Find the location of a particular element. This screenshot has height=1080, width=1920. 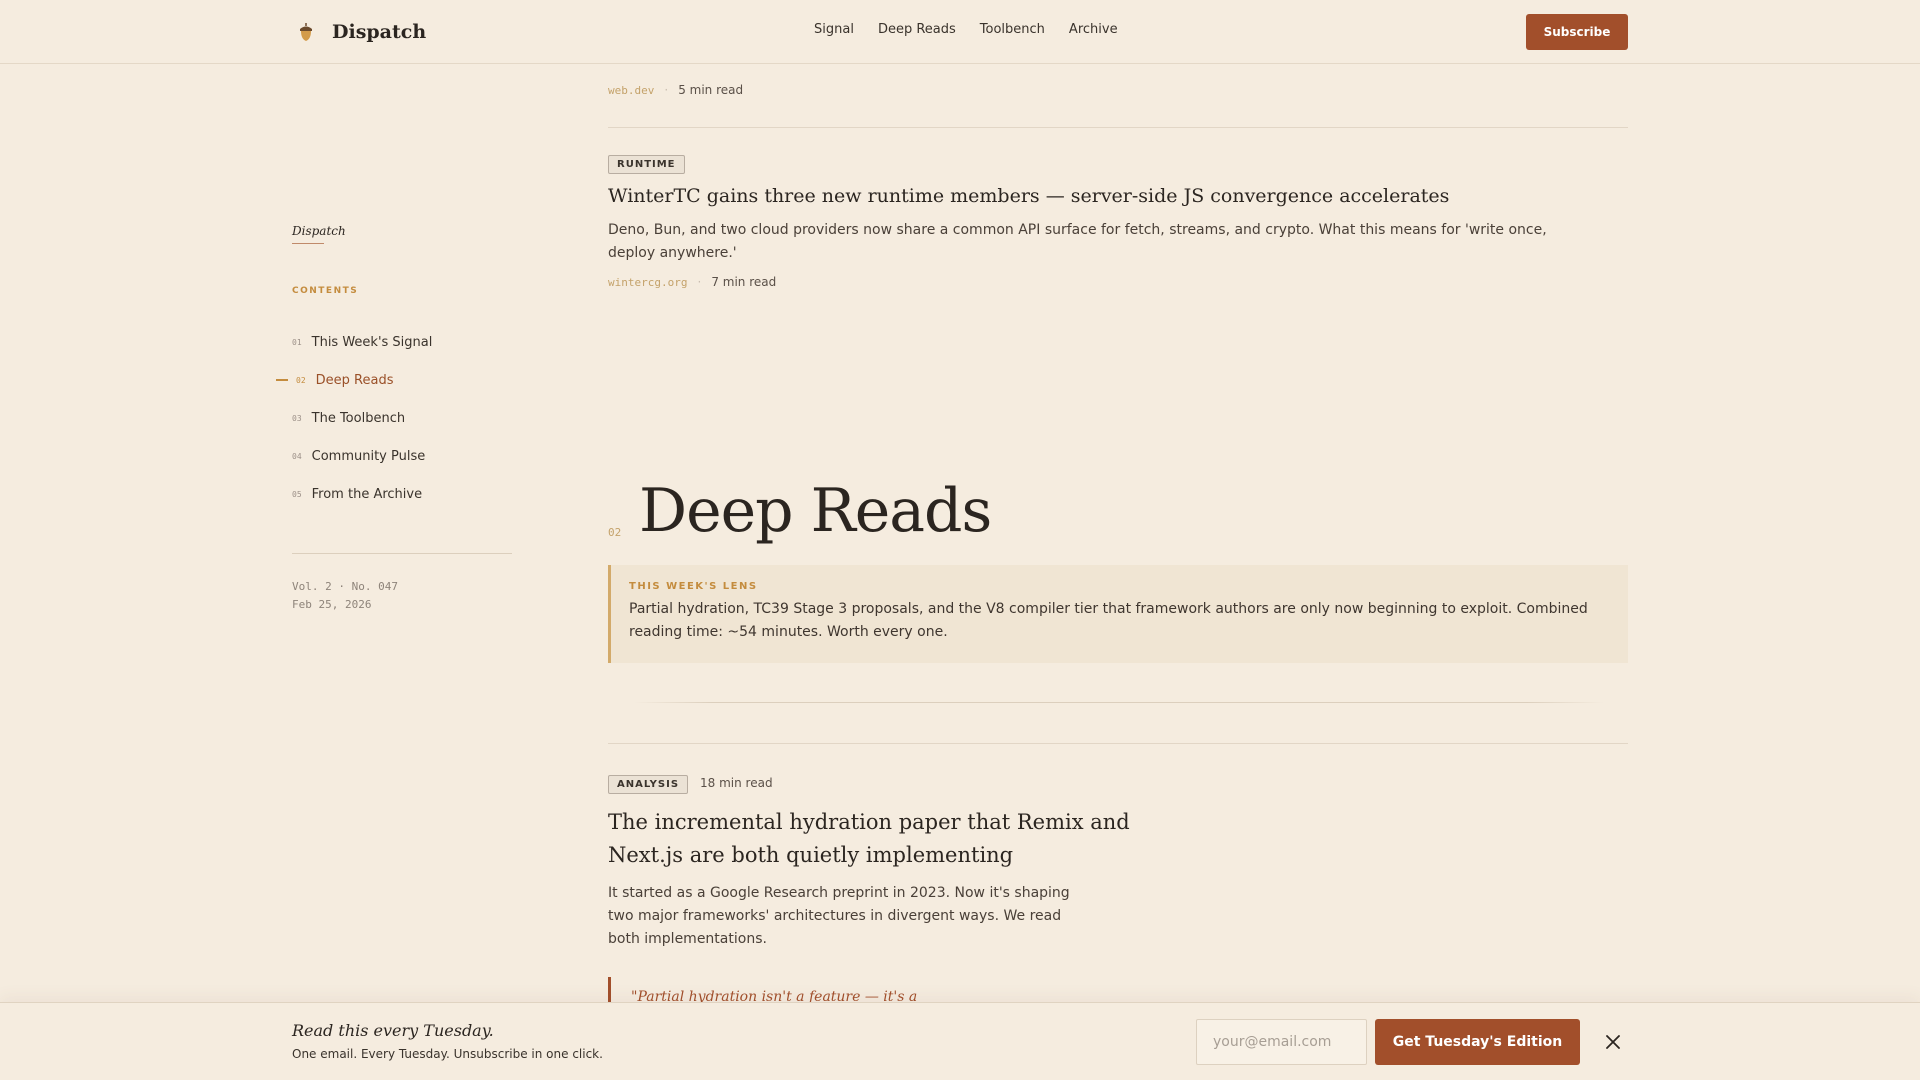

email-input is located at coordinates (1281, 1042).